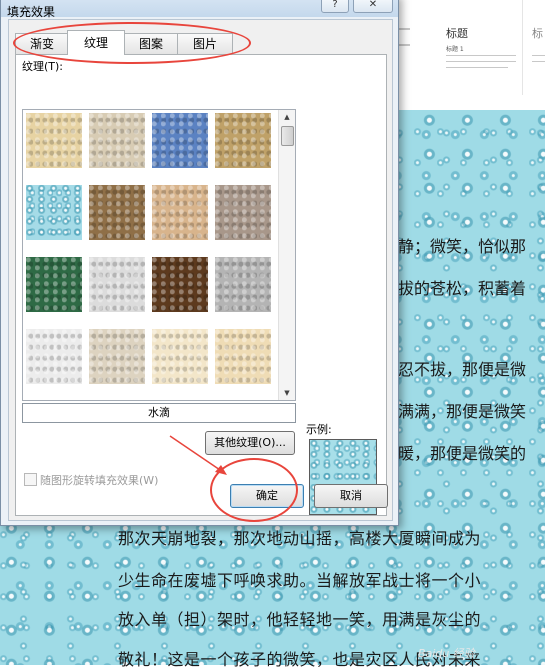 The image size is (545, 670). I want to click on annotation-arrow-icon, so click(198, 455).